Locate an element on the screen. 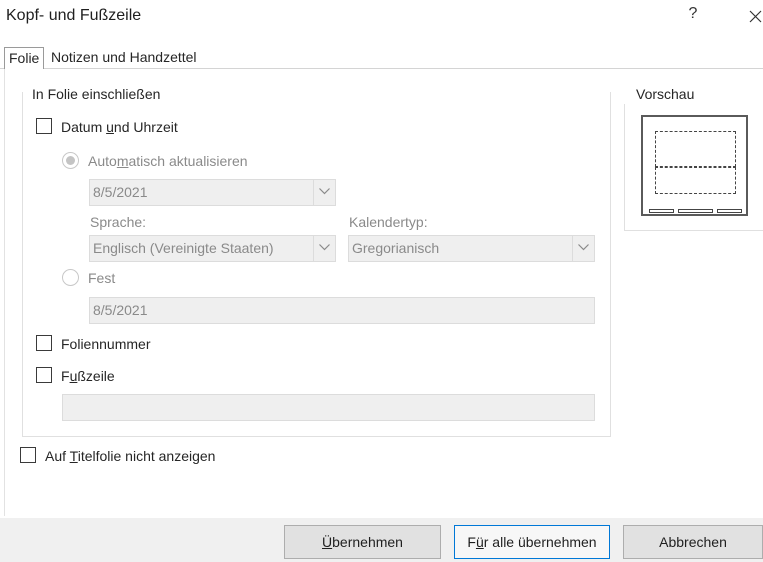 Image resolution: width=763 pixels, height=562 pixels. title-placeholder is located at coordinates (695, 149).